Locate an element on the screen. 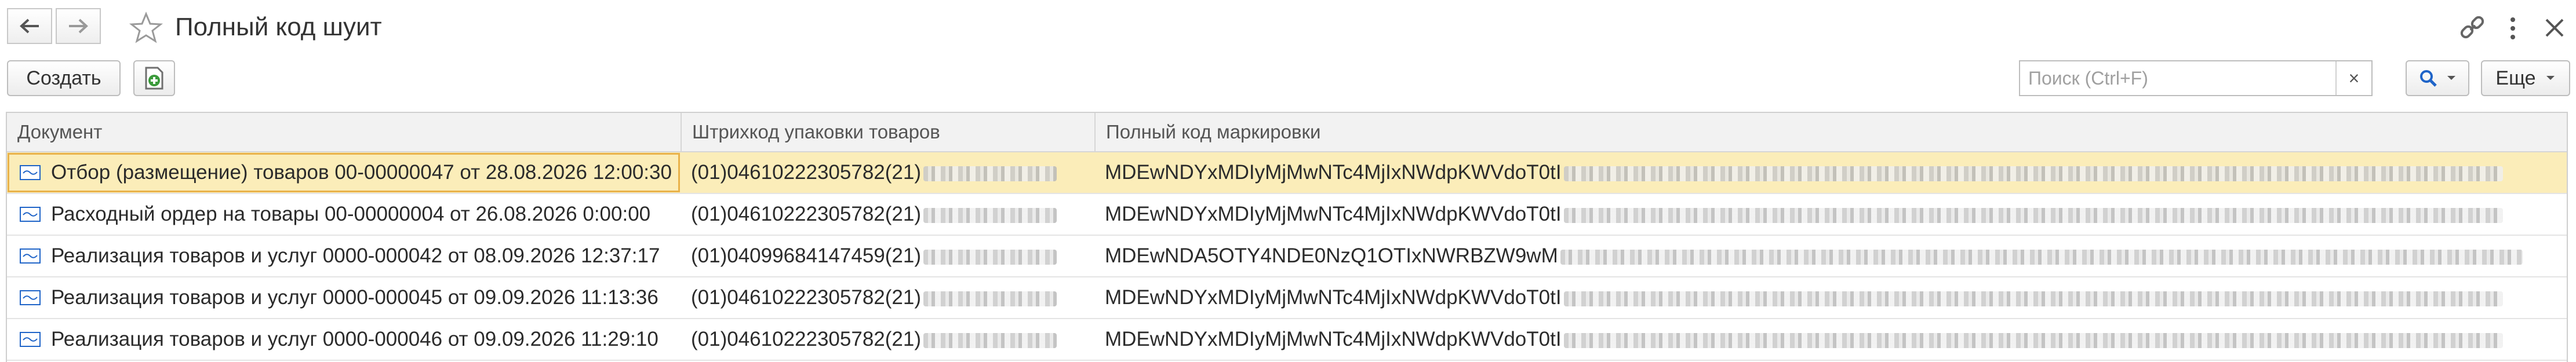 The height and width of the screenshot is (362, 2576). star-icon is located at coordinates (146, 27).